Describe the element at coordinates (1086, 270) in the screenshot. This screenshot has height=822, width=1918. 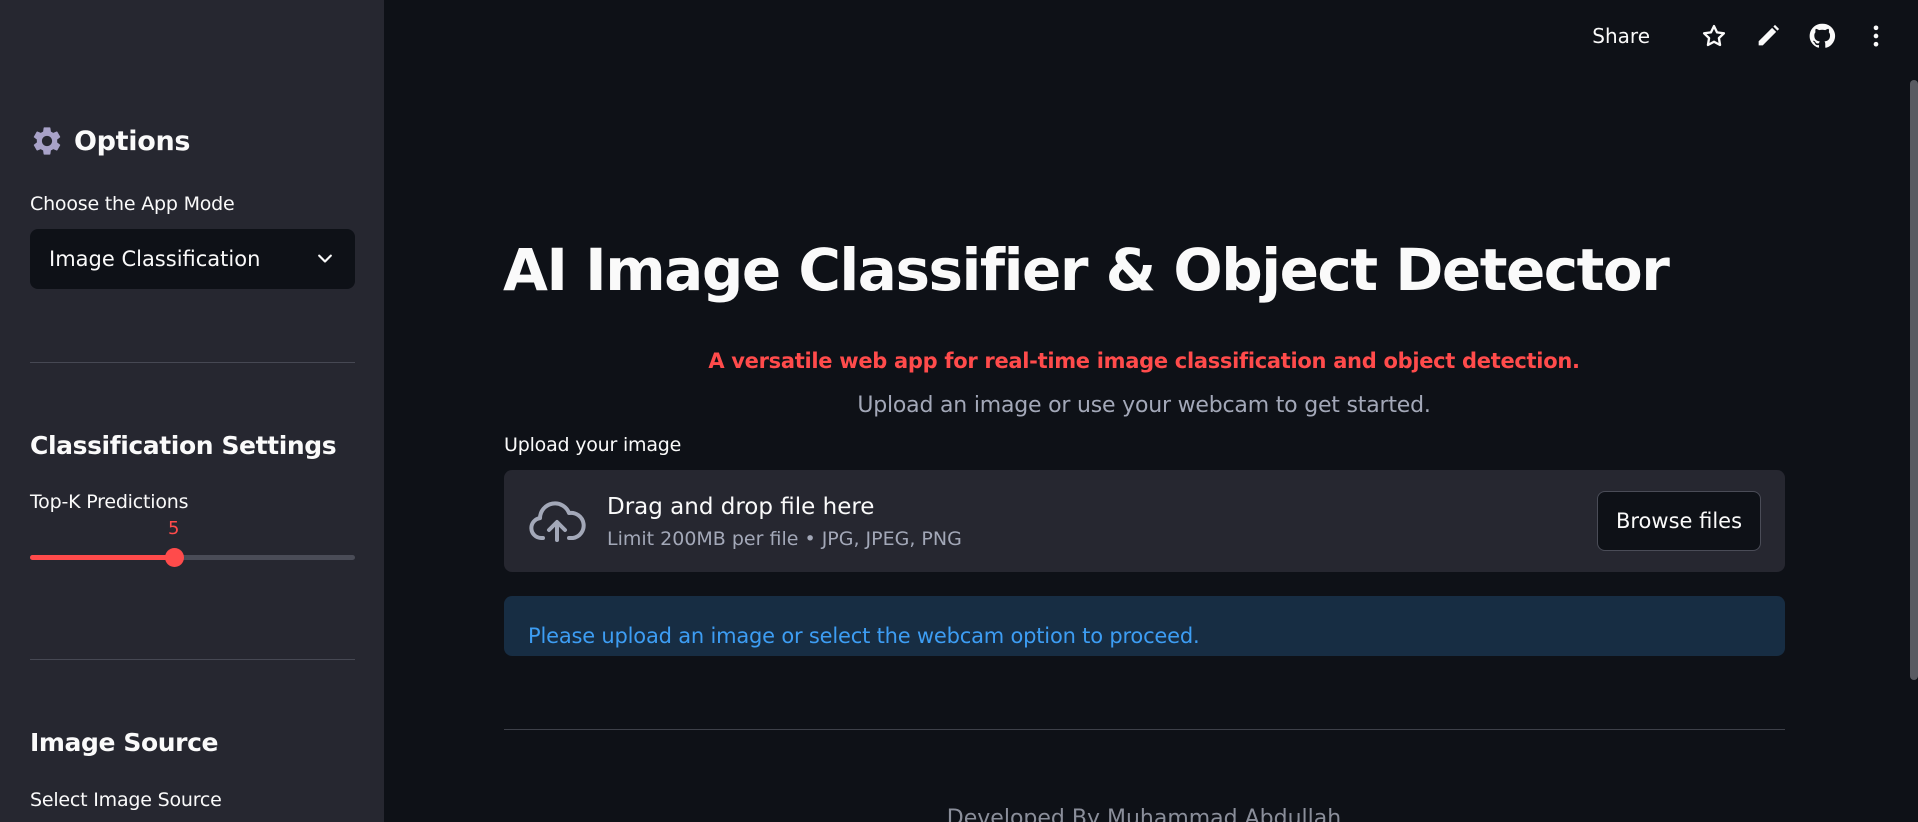
I see `page-title: AI Image Classifier & Object Detector` at that location.